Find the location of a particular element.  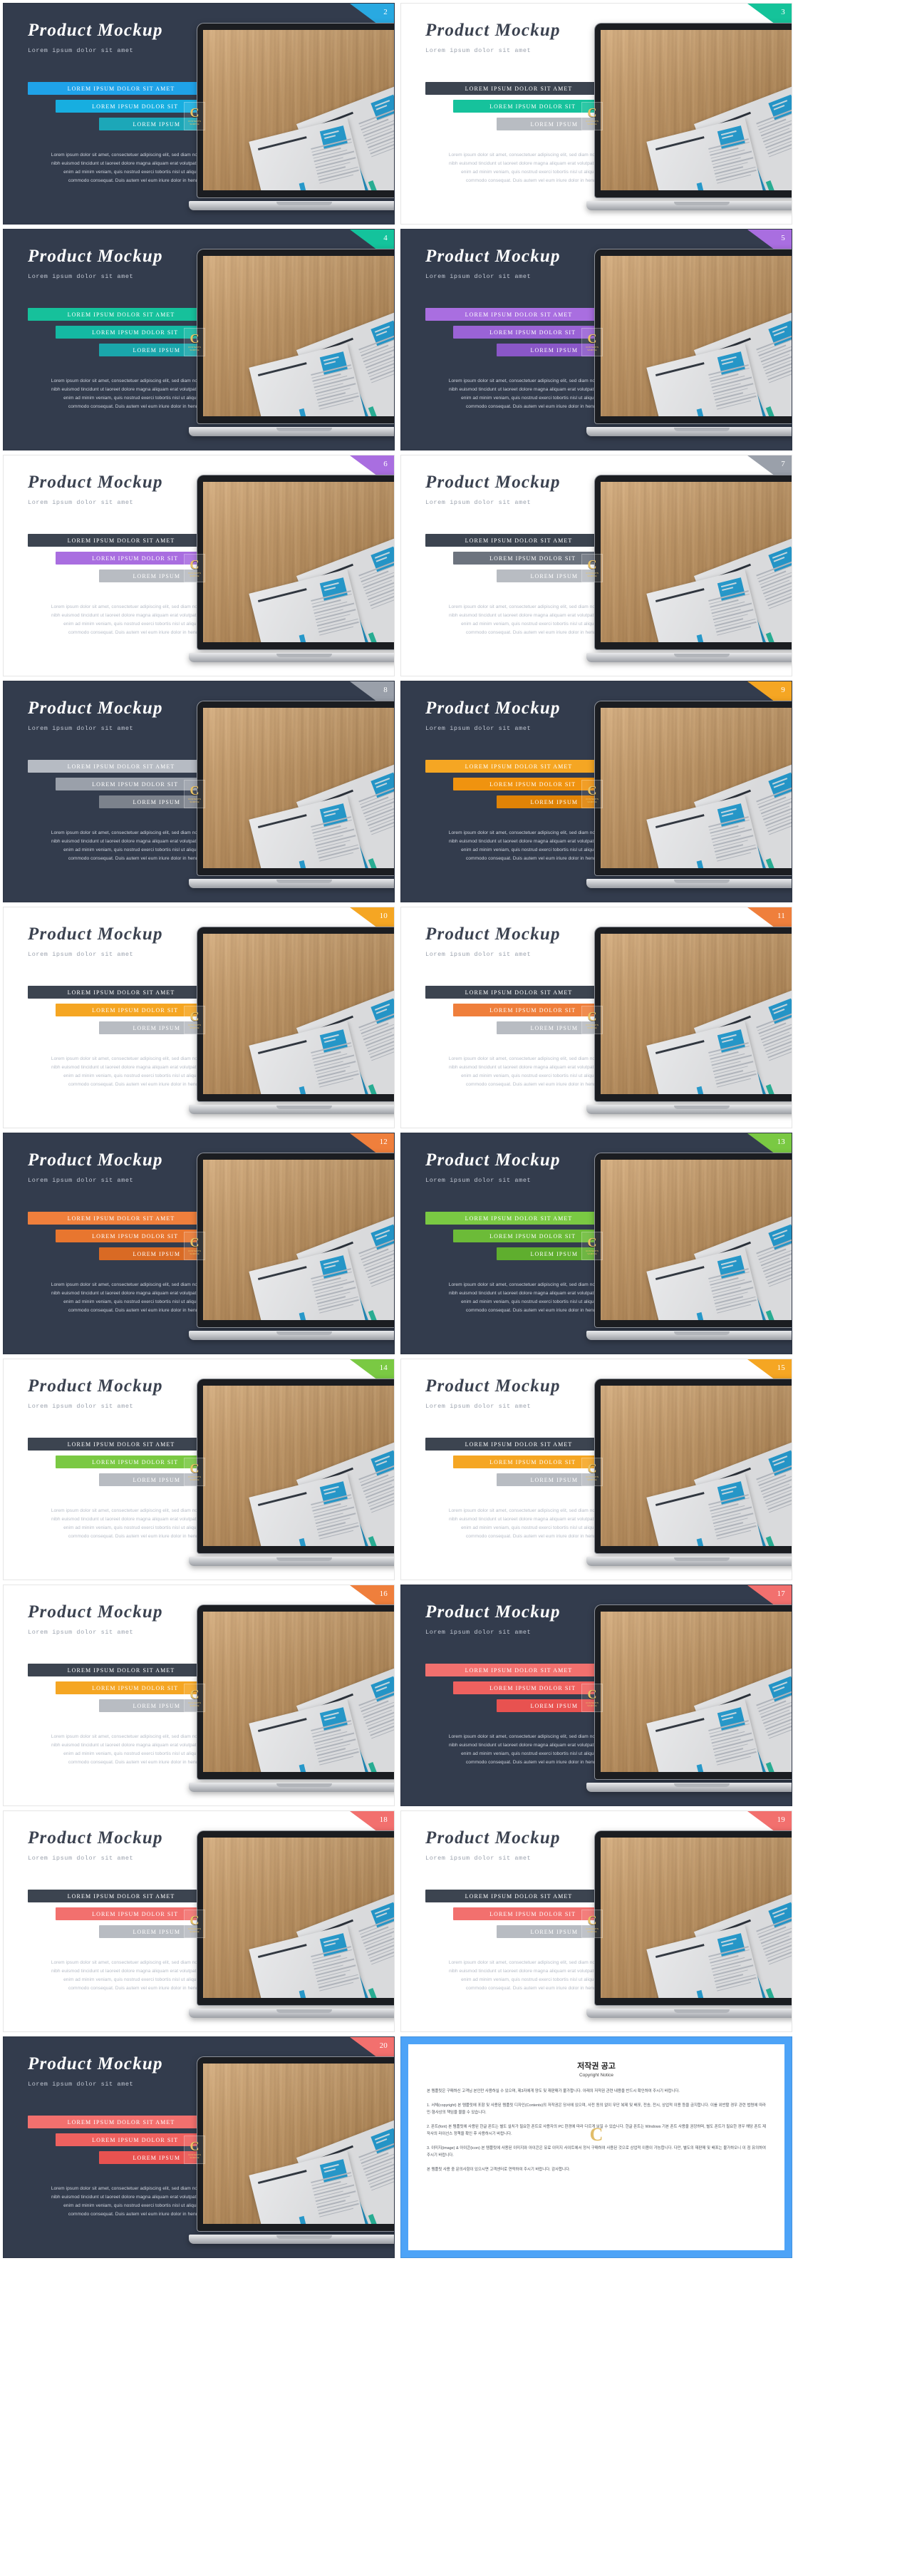

paper-footer-lines is located at coordinates (763, 413).